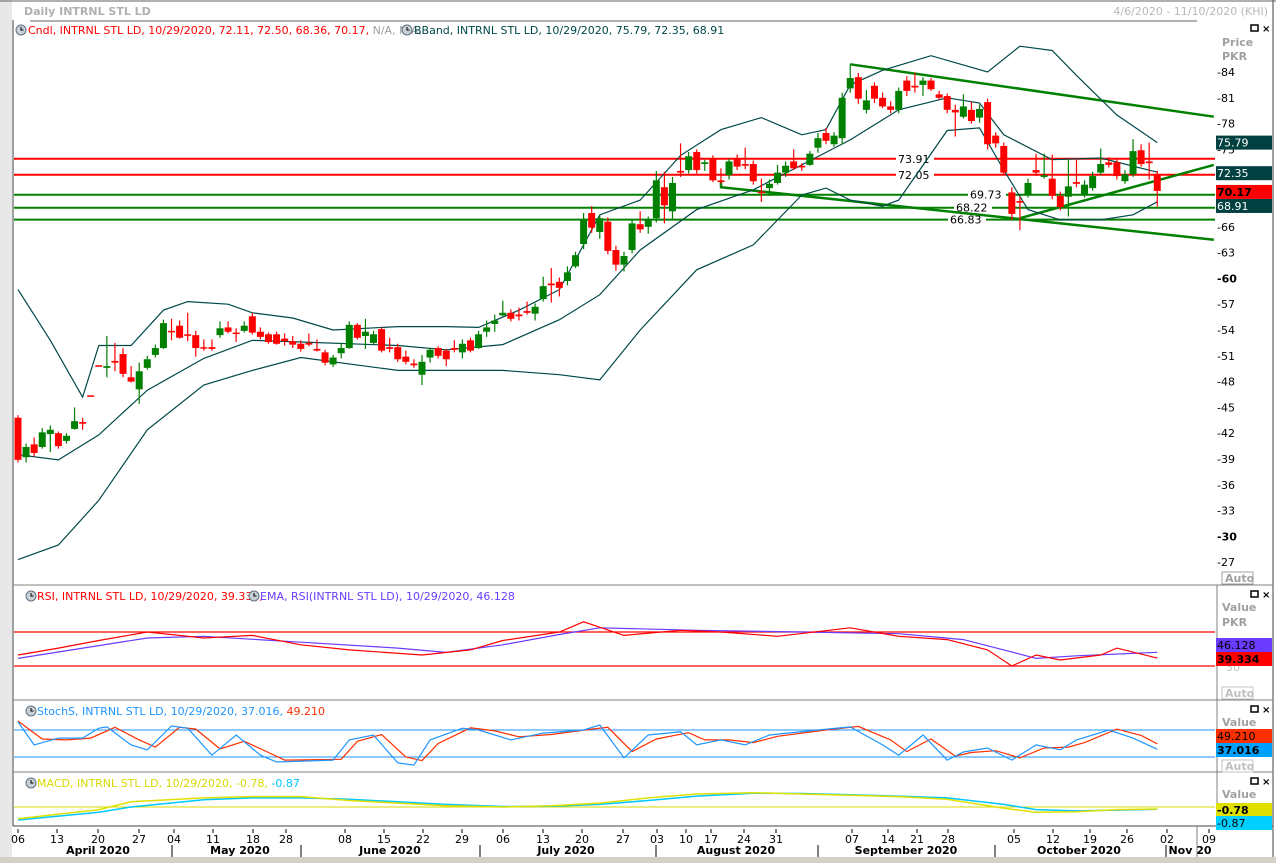 This screenshot has width=1276, height=863. What do you see at coordinates (286, 839) in the screenshot?
I see `x-tick-label: 28` at bounding box center [286, 839].